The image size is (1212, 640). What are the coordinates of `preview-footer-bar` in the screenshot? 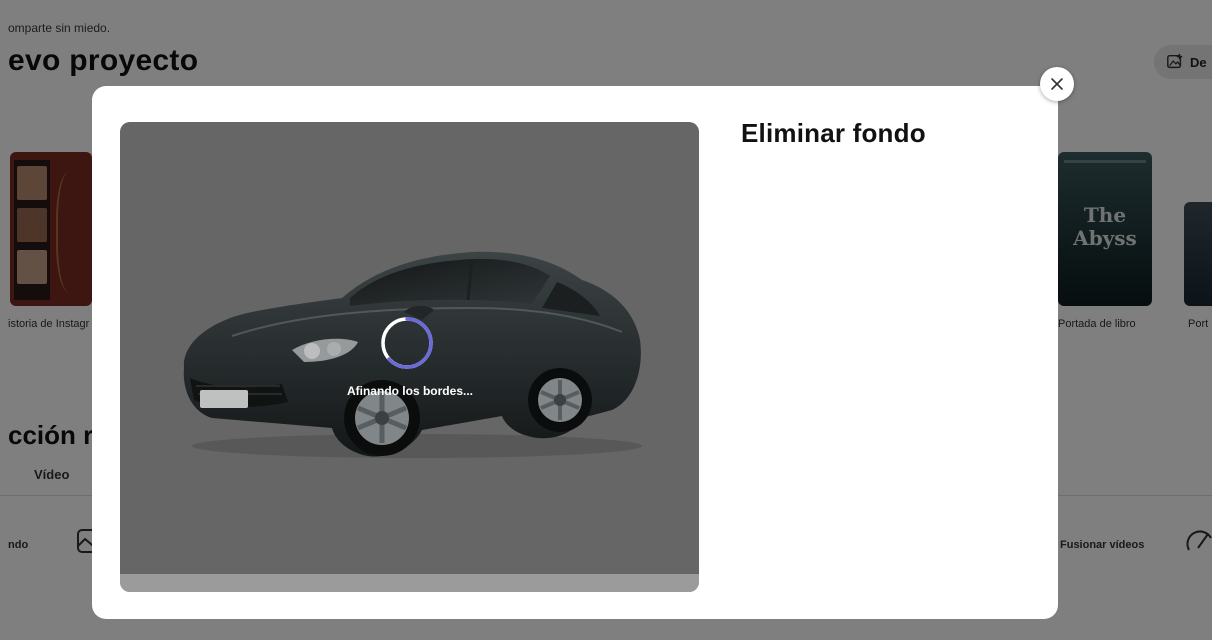 It's located at (409, 583).